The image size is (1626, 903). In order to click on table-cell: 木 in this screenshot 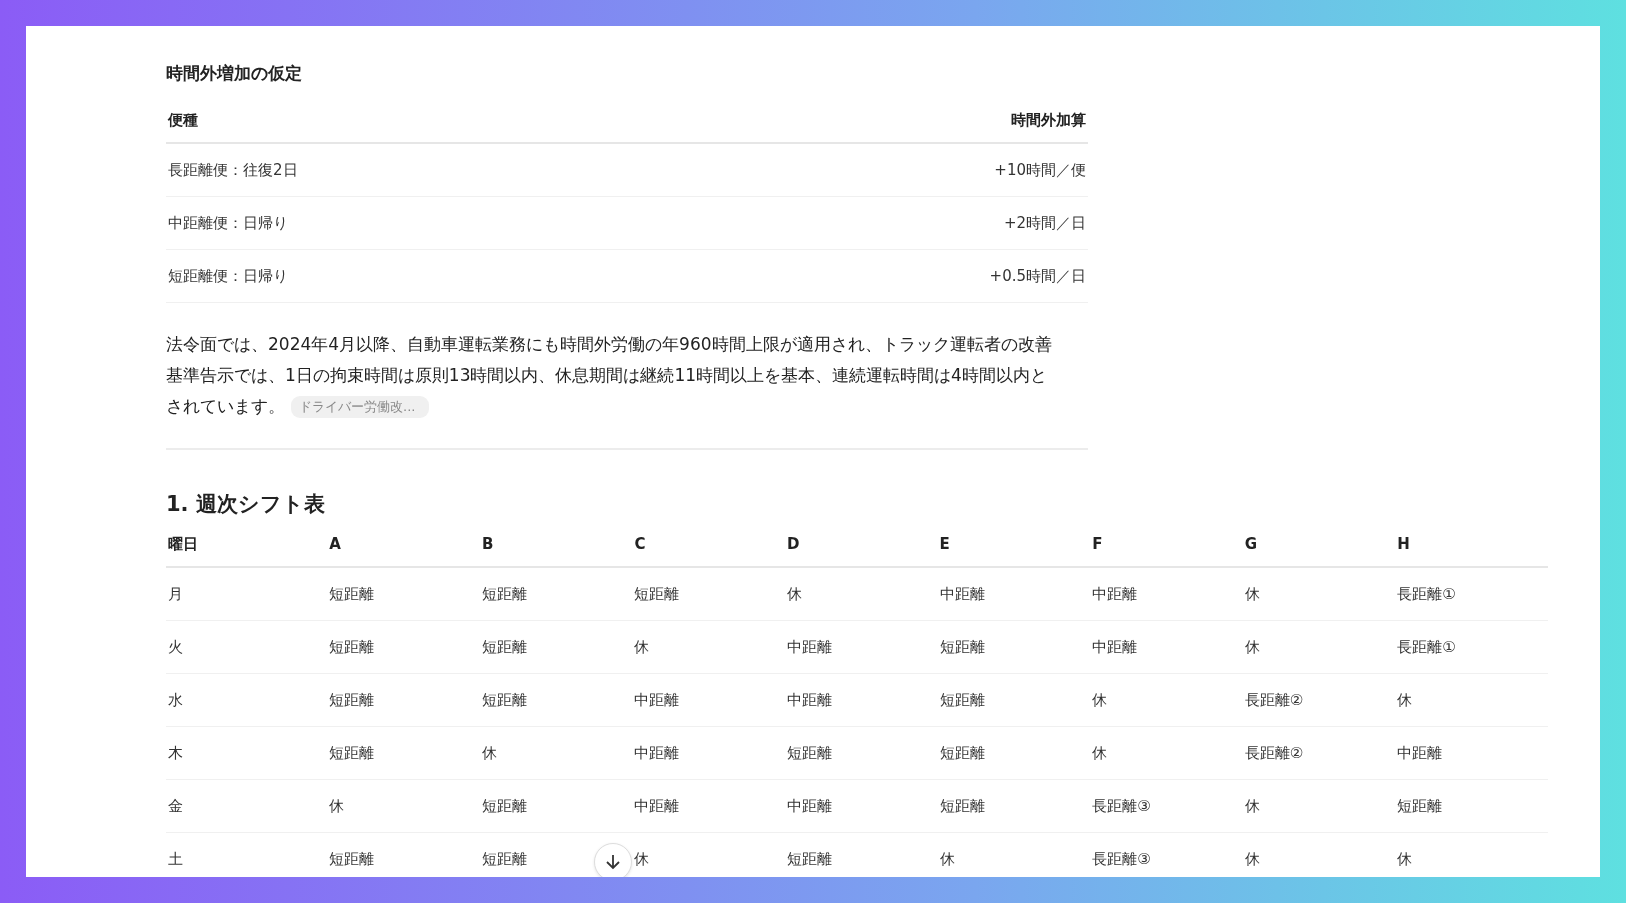, I will do `click(247, 753)`.